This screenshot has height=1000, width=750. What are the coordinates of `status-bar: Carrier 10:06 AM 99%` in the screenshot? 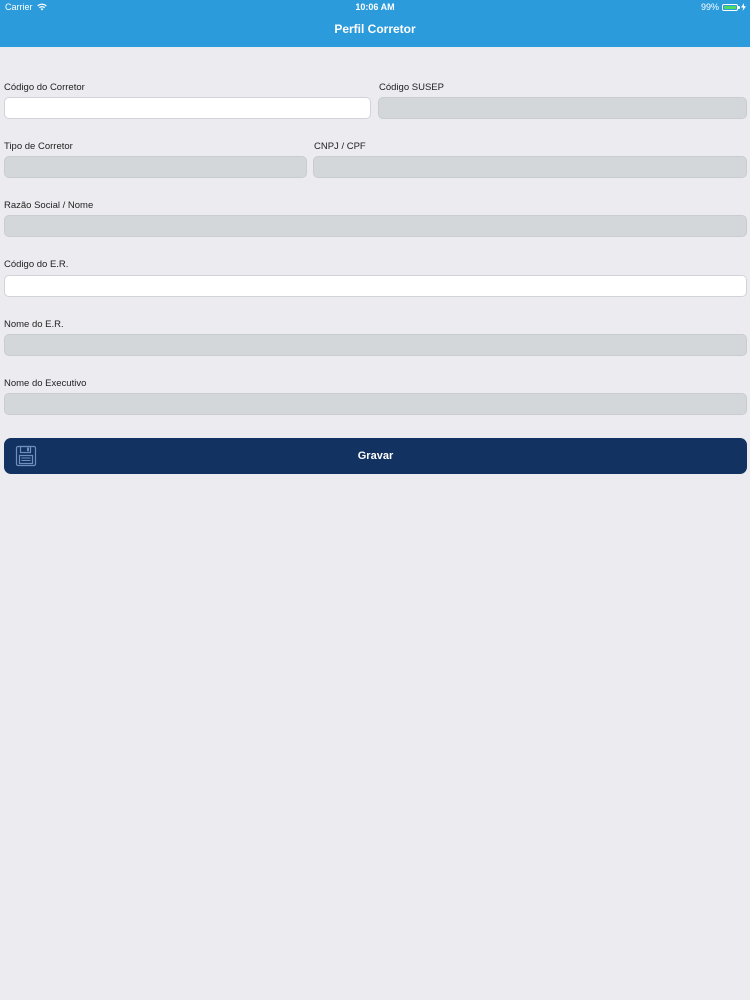 It's located at (375, 7).